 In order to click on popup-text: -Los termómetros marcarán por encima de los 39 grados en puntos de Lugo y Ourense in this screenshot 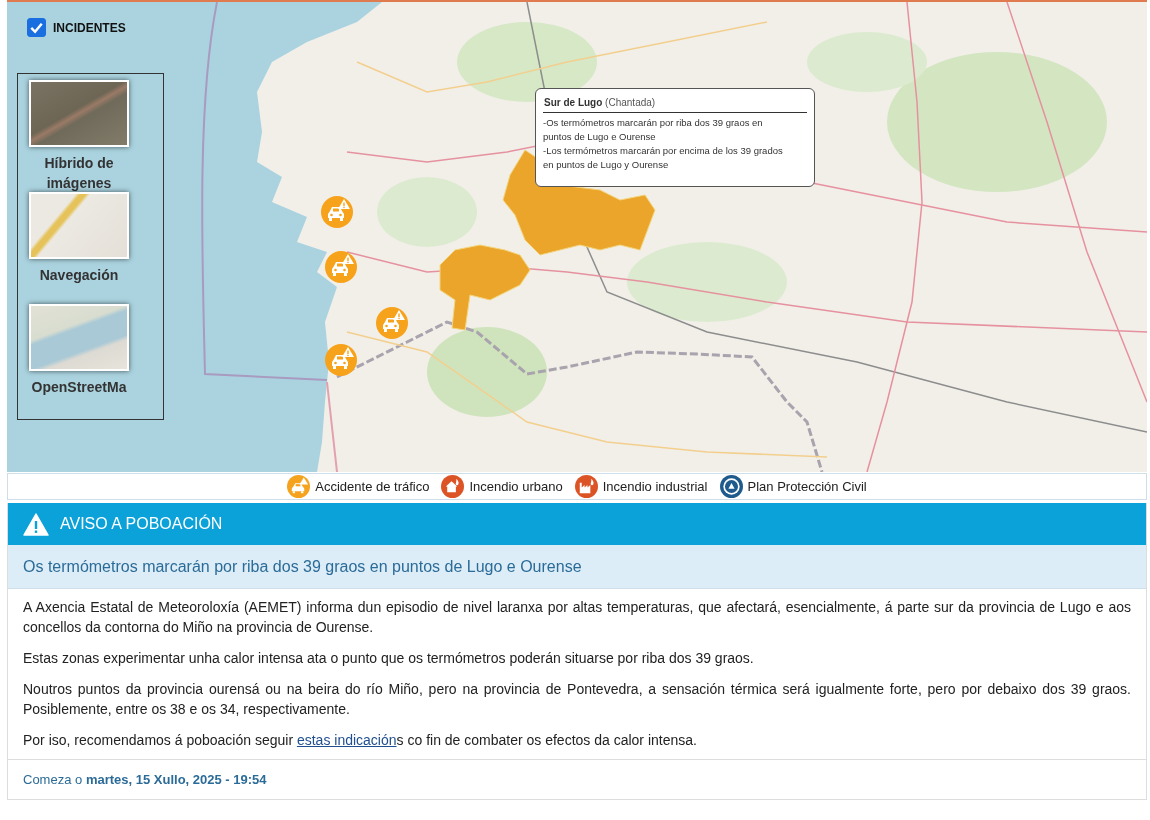, I will do `click(663, 158)`.